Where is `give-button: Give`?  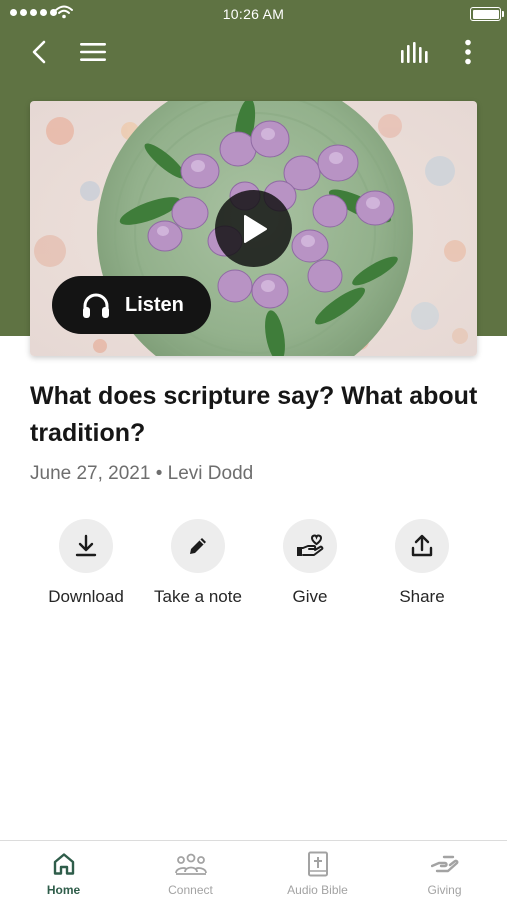 give-button: Give is located at coordinates (310, 563).